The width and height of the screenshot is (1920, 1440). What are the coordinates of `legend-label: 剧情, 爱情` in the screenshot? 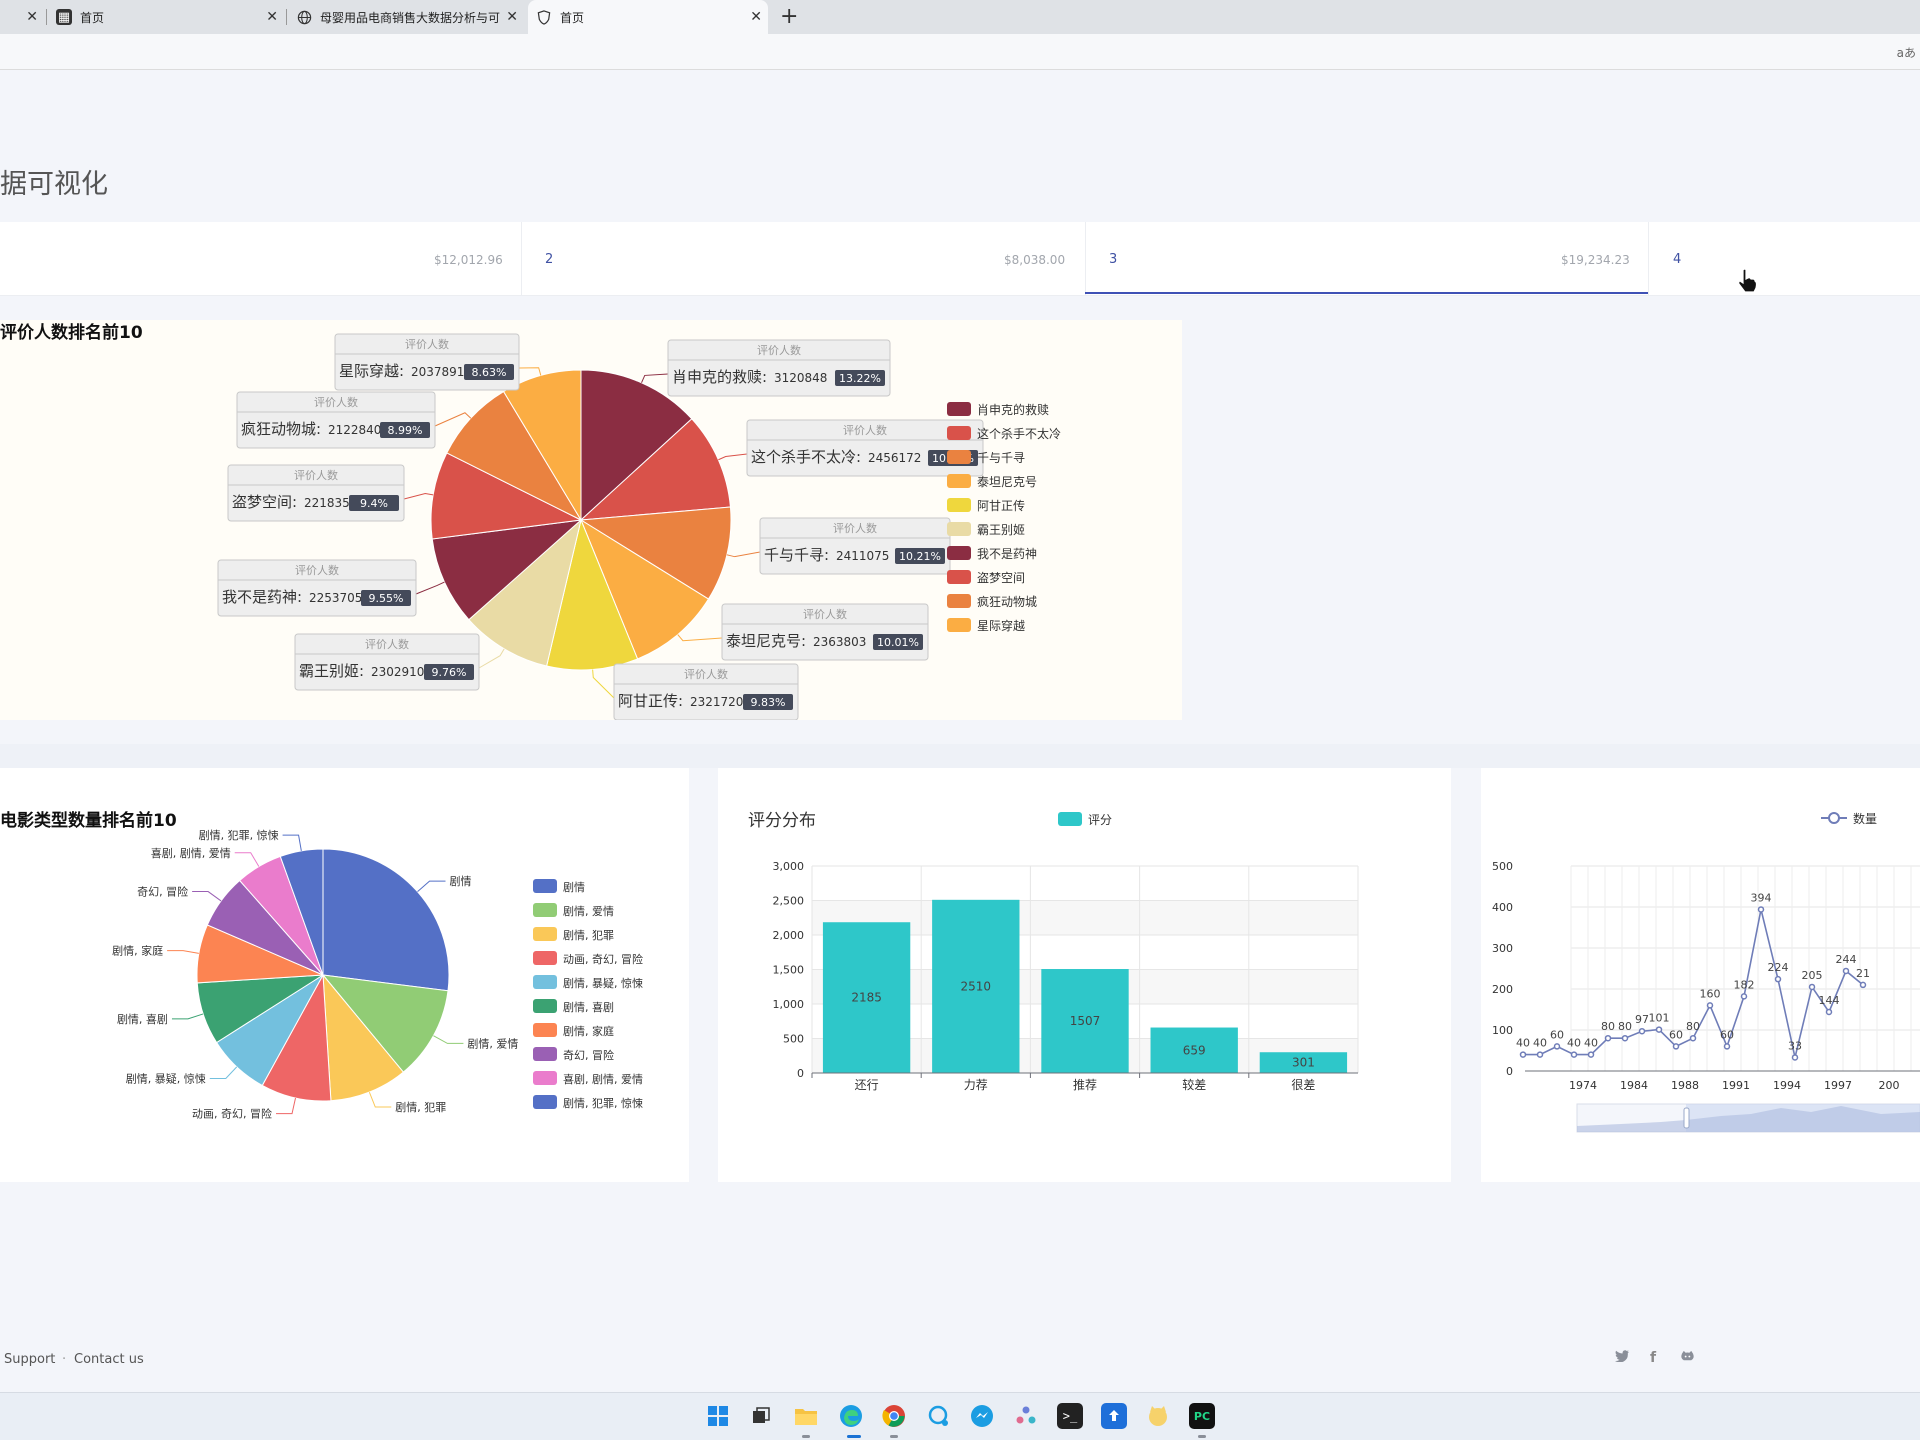 It's located at (588, 911).